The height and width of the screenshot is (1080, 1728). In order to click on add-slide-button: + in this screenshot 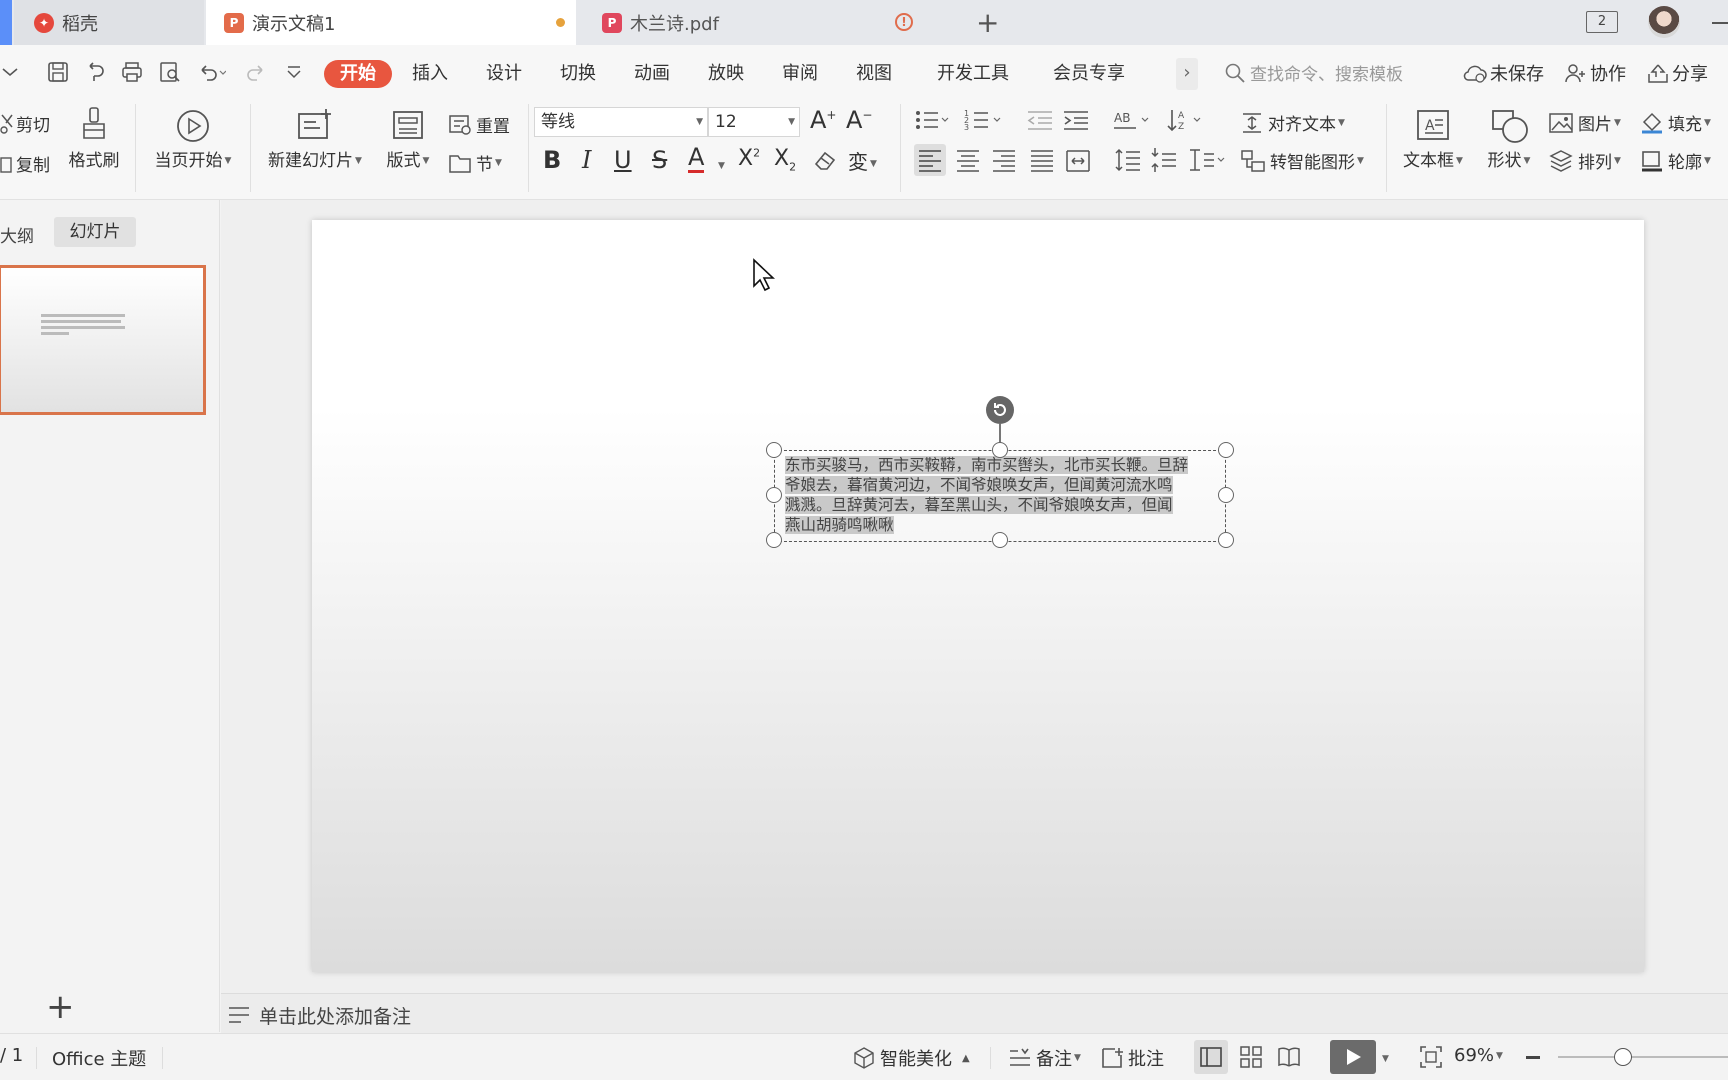, I will do `click(60, 1007)`.